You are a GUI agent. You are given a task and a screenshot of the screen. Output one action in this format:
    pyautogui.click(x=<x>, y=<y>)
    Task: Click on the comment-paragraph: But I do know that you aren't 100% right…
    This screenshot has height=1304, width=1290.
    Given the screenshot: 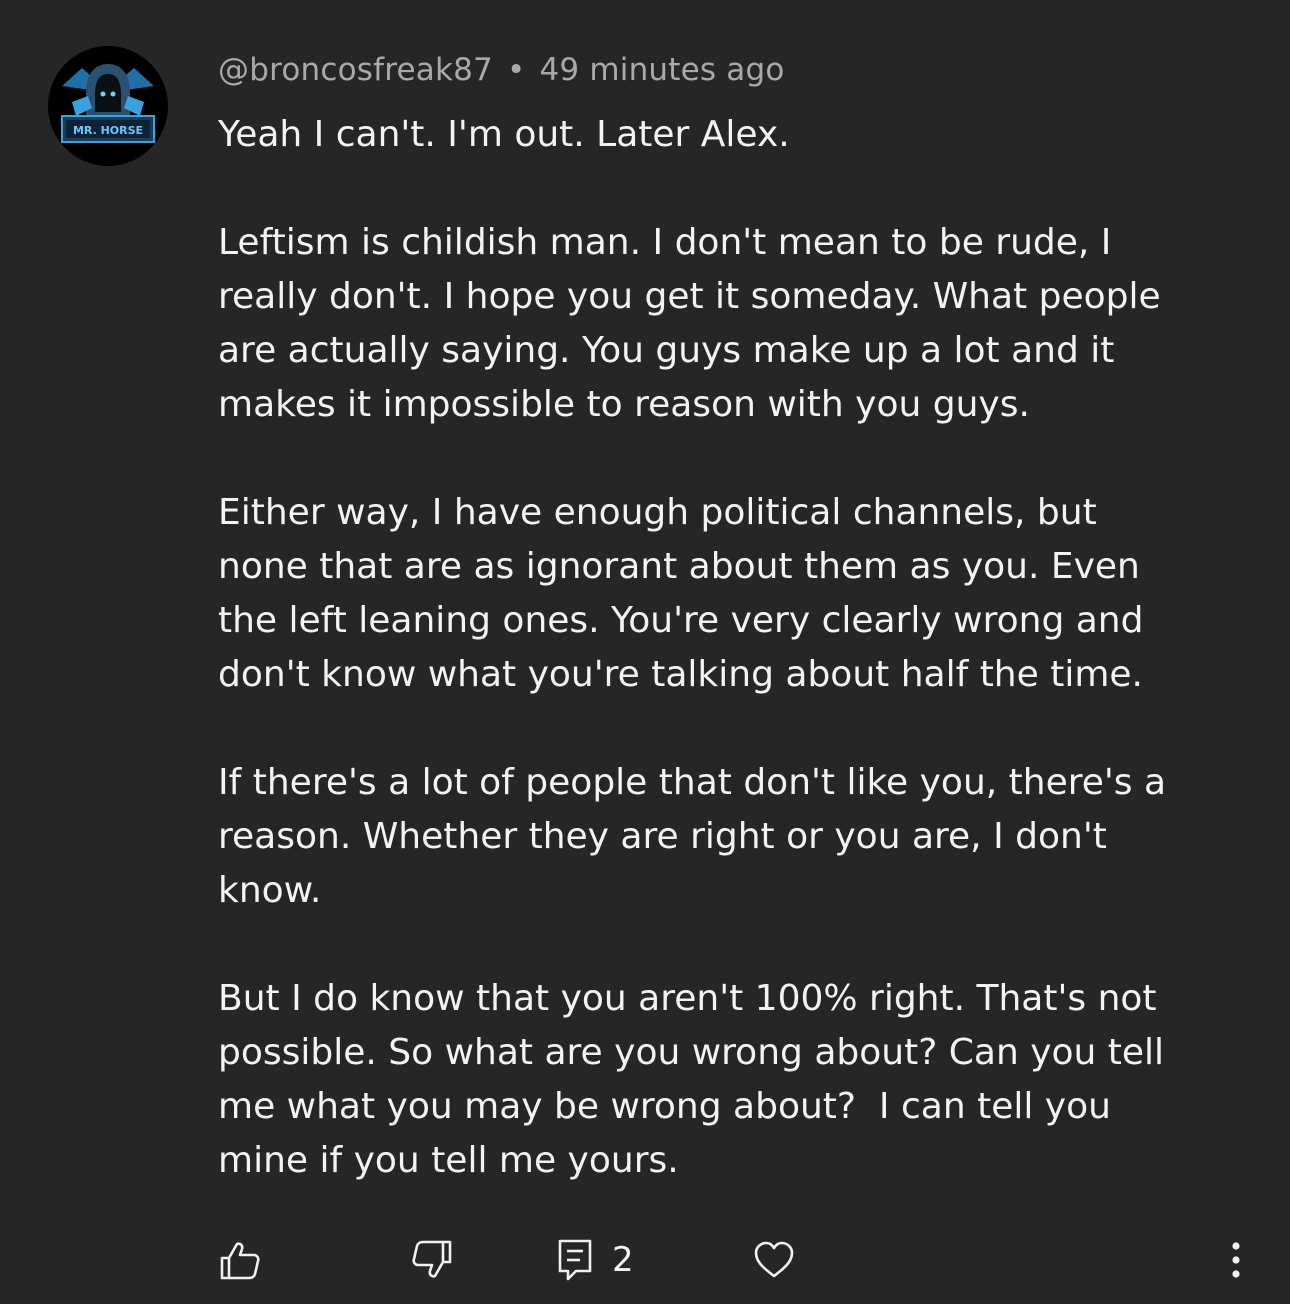 What is the action you would take?
    pyautogui.click(x=691, y=1079)
    